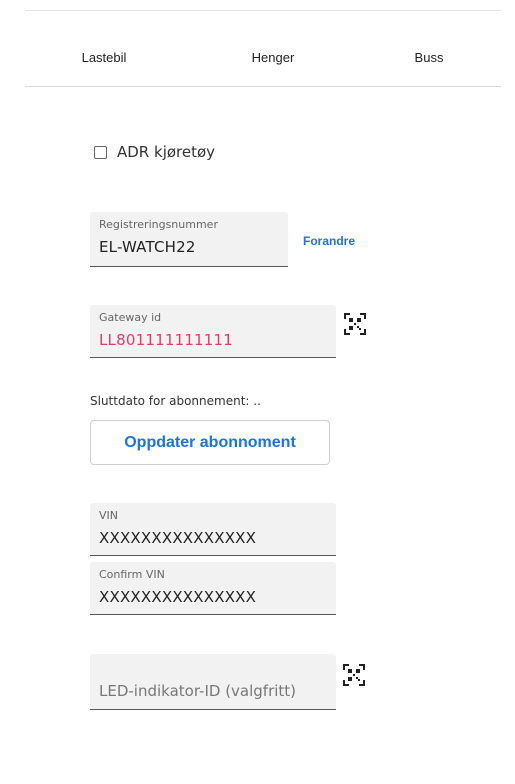 This screenshot has height=784, width=515. I want to click on tab-lastebil: Lastebil, so click(104, 58).